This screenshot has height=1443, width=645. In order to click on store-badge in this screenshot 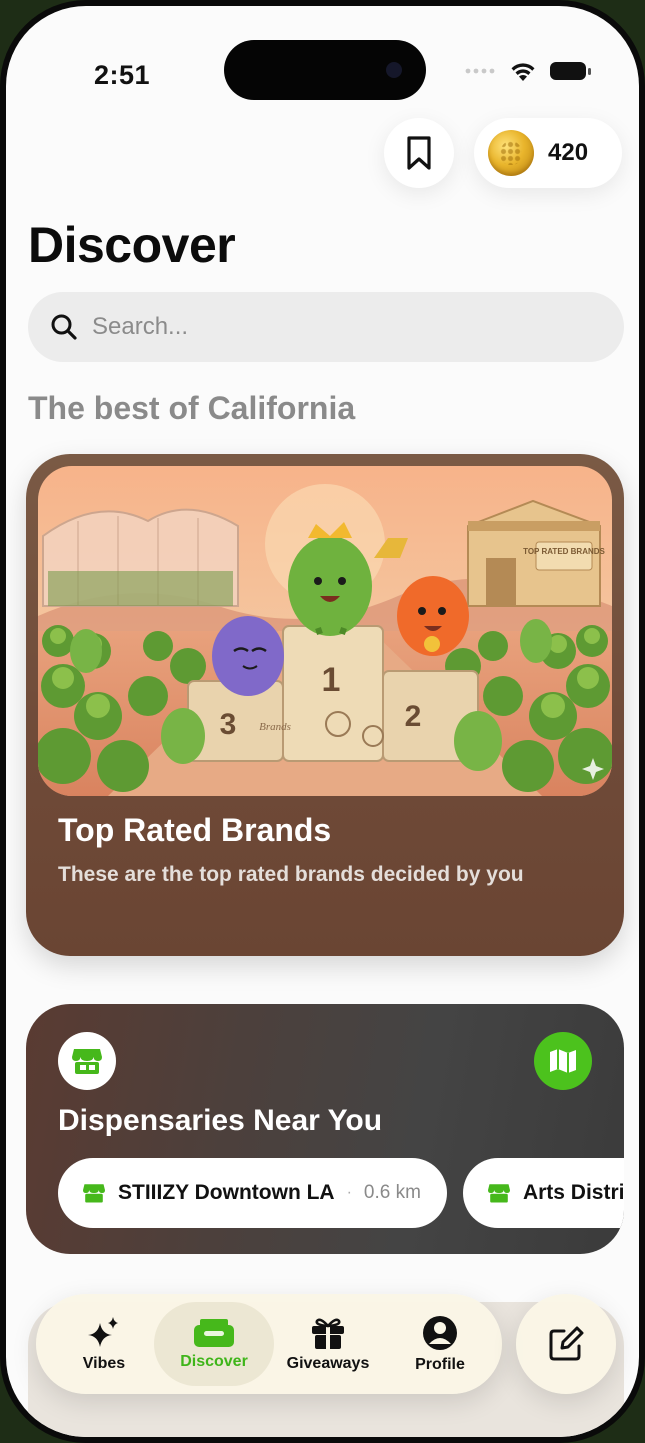, I will do `click(87, 1061)`.